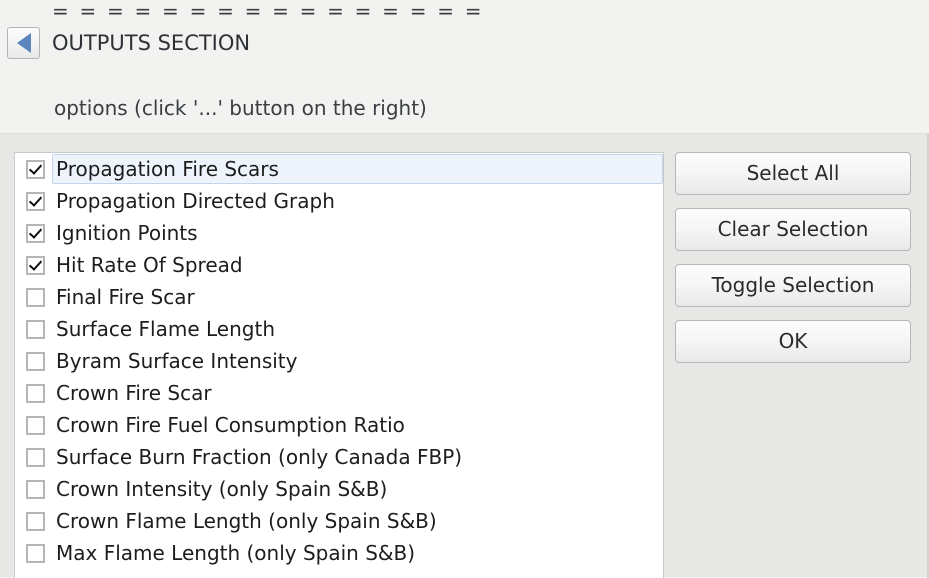 This screenshot has width=929, height=578. I want to click on list-item: Propagation Directed Graph, so click(339, 201).